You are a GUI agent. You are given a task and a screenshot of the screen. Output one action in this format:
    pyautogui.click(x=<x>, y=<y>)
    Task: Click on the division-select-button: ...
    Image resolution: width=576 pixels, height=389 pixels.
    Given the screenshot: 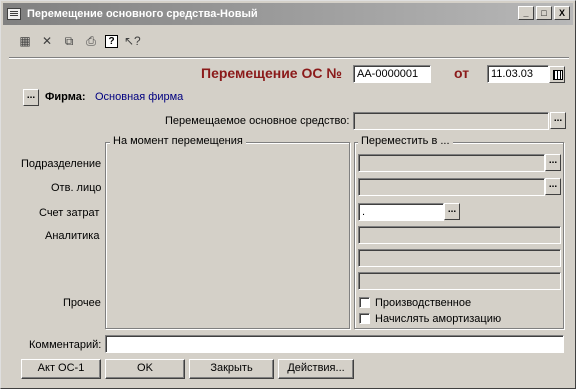 What is the action you would take?
    pyautogui.click(x=553, y=162)
    